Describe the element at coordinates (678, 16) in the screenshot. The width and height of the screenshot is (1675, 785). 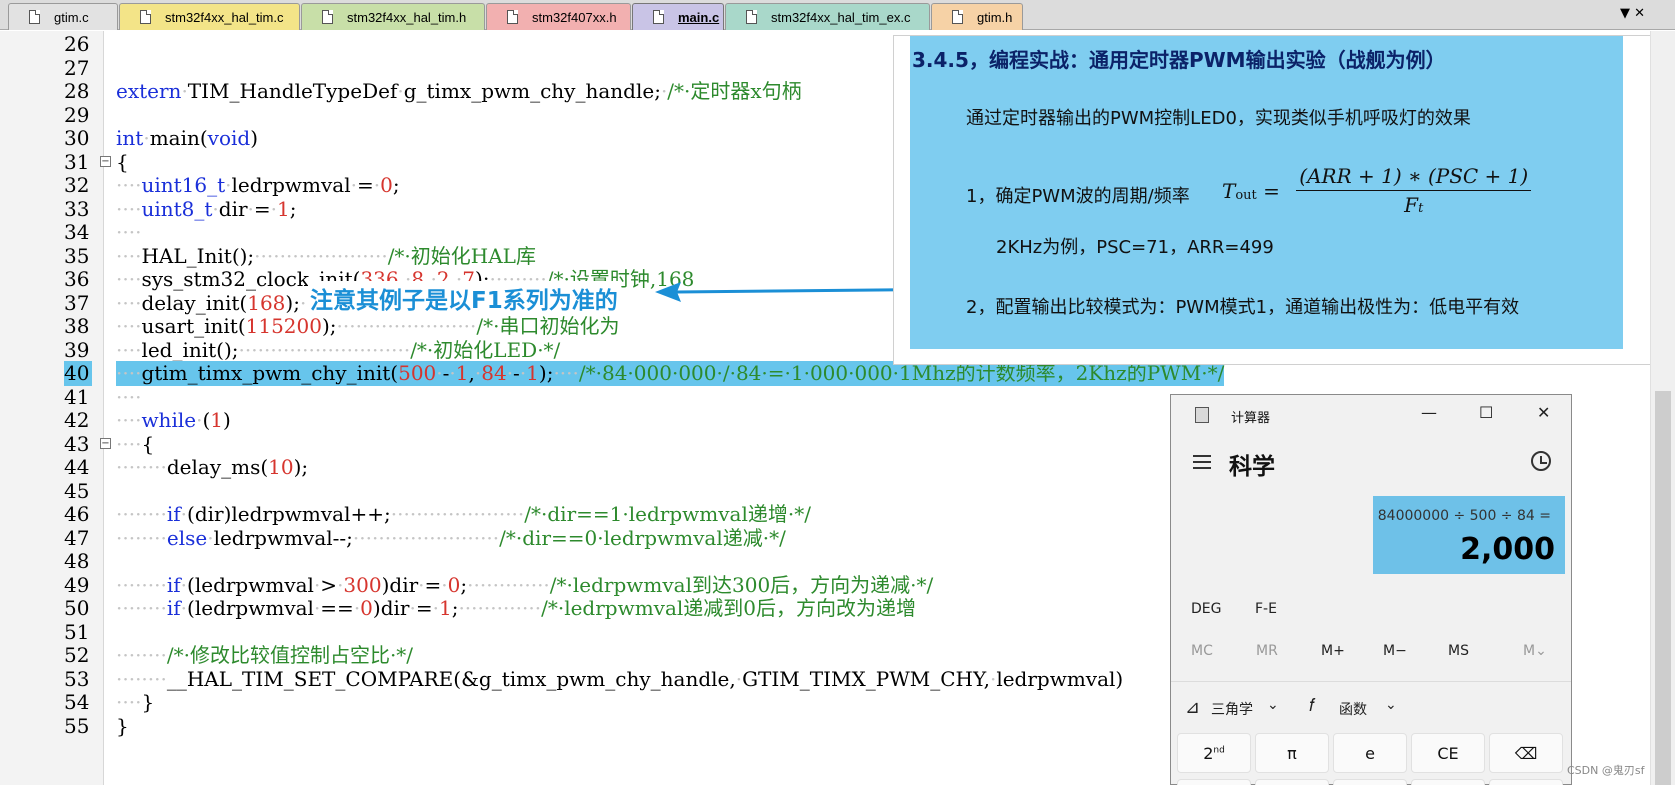
I see `tab-main-c: main.c` at that location.